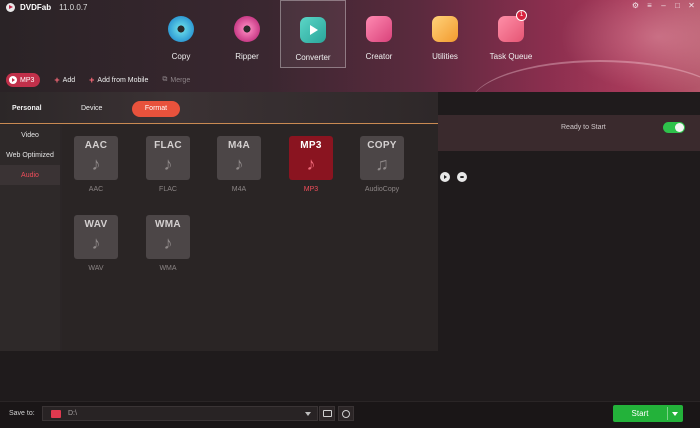  I want to click on tab-format: Format, so click(156, 109).